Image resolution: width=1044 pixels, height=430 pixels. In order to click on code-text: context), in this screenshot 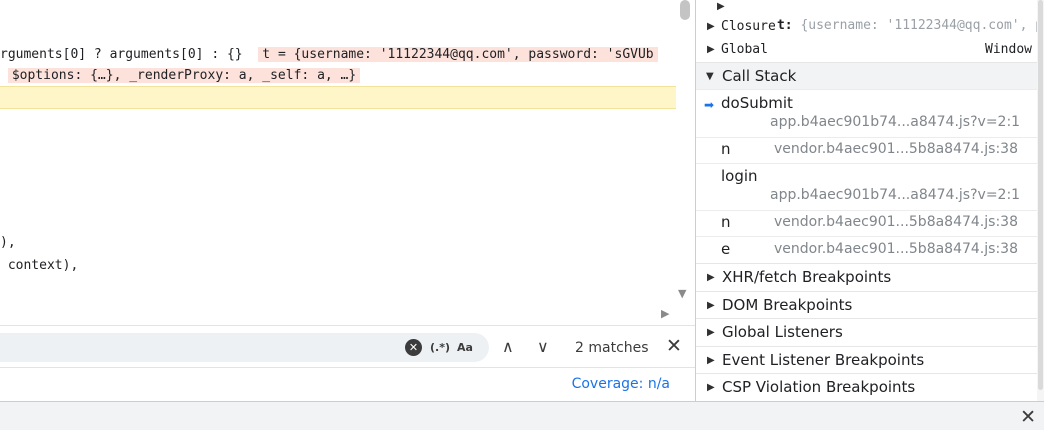, I will do `click(39, 265)`.